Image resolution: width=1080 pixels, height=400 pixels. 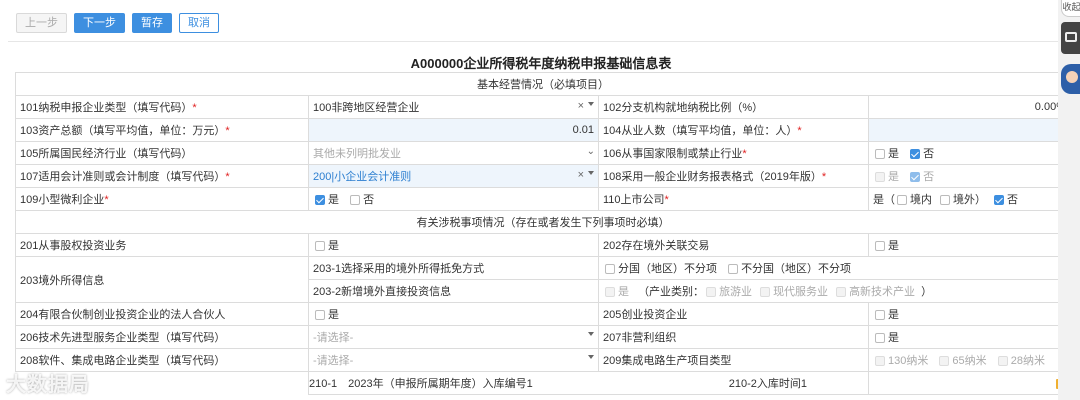 I want to click on assistant-avatar, so click(x=1070, y=79).